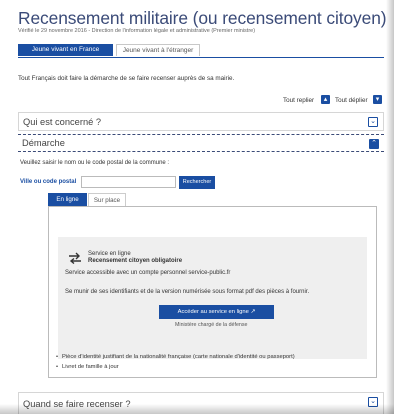  What do you see at coordinates (75, 258) in the screenshot?
I see `exchange-arrows-icon` at bounding box center [75, 258].